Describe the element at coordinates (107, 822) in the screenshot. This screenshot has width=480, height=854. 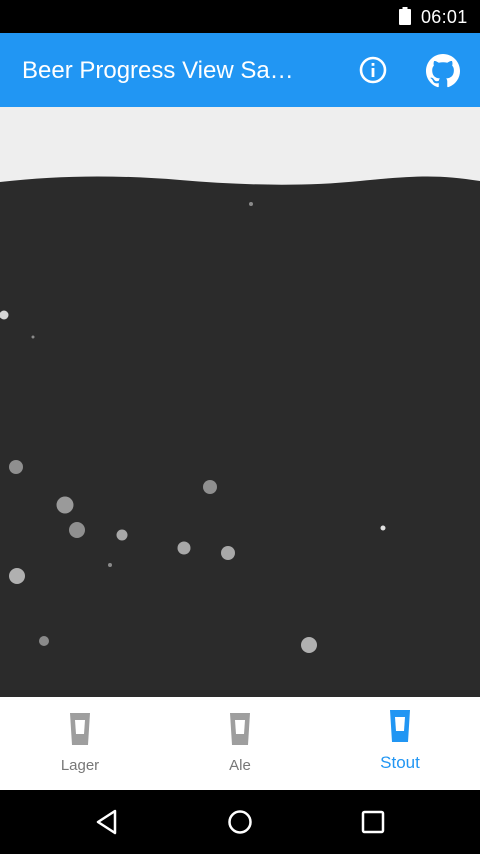
I see `back-icon` at that location.